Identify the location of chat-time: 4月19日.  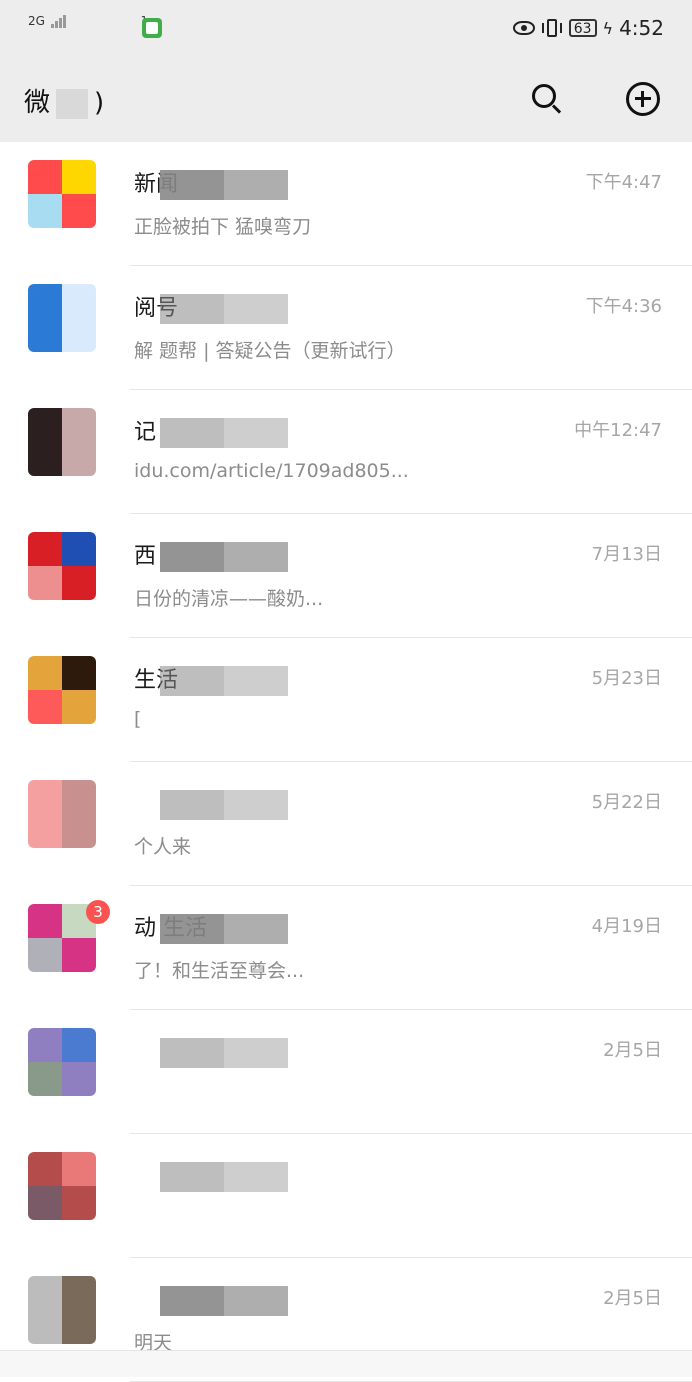
(626, 926).